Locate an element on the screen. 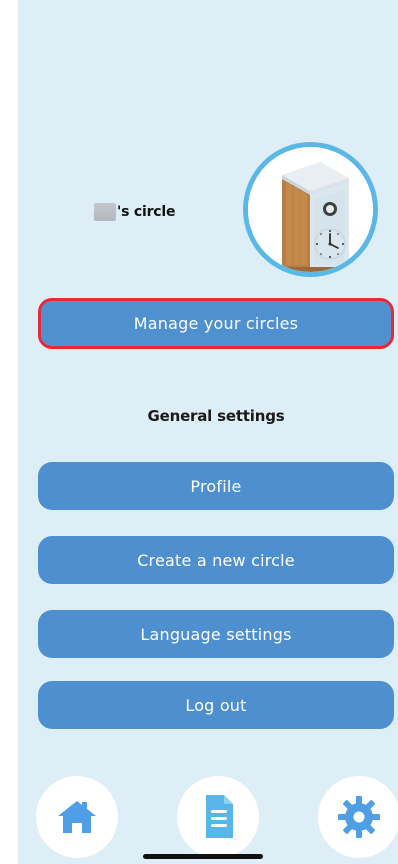 This screenshot has width=398, height=864. bottom-navigation is located at coordinates (199, 817).